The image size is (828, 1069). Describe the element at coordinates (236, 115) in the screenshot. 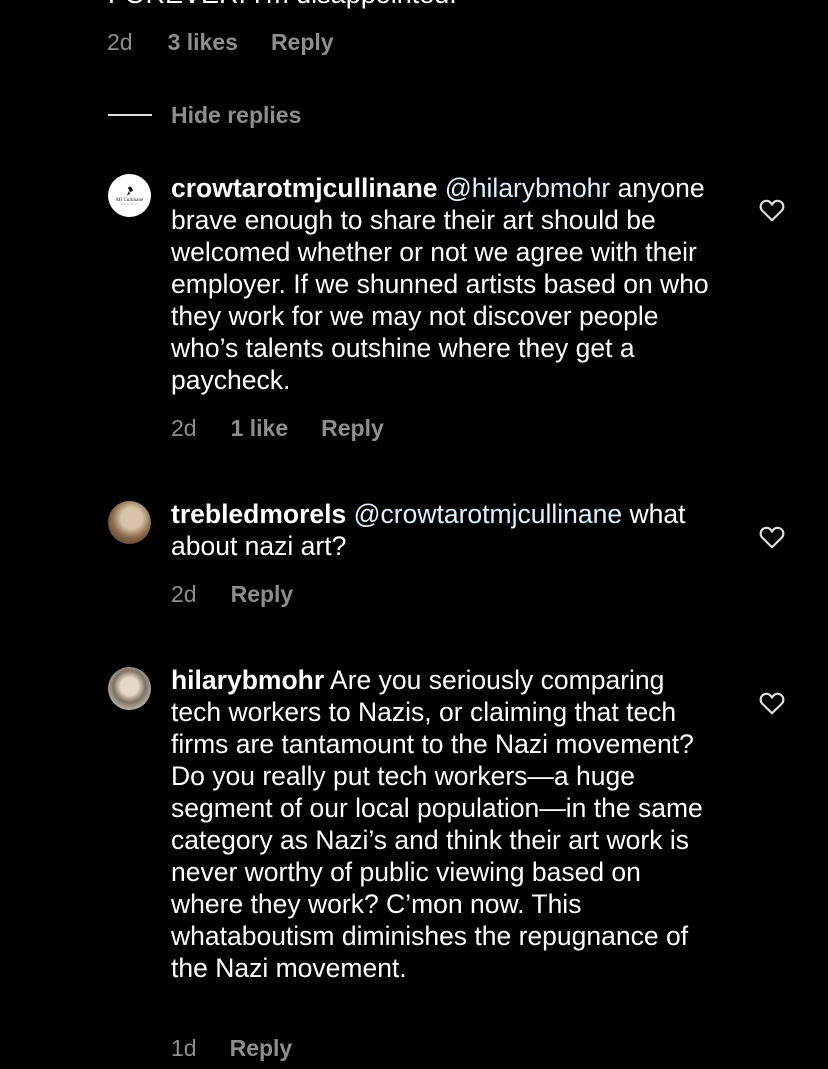

I see `hide-replies-label: Hide replies` at that location.